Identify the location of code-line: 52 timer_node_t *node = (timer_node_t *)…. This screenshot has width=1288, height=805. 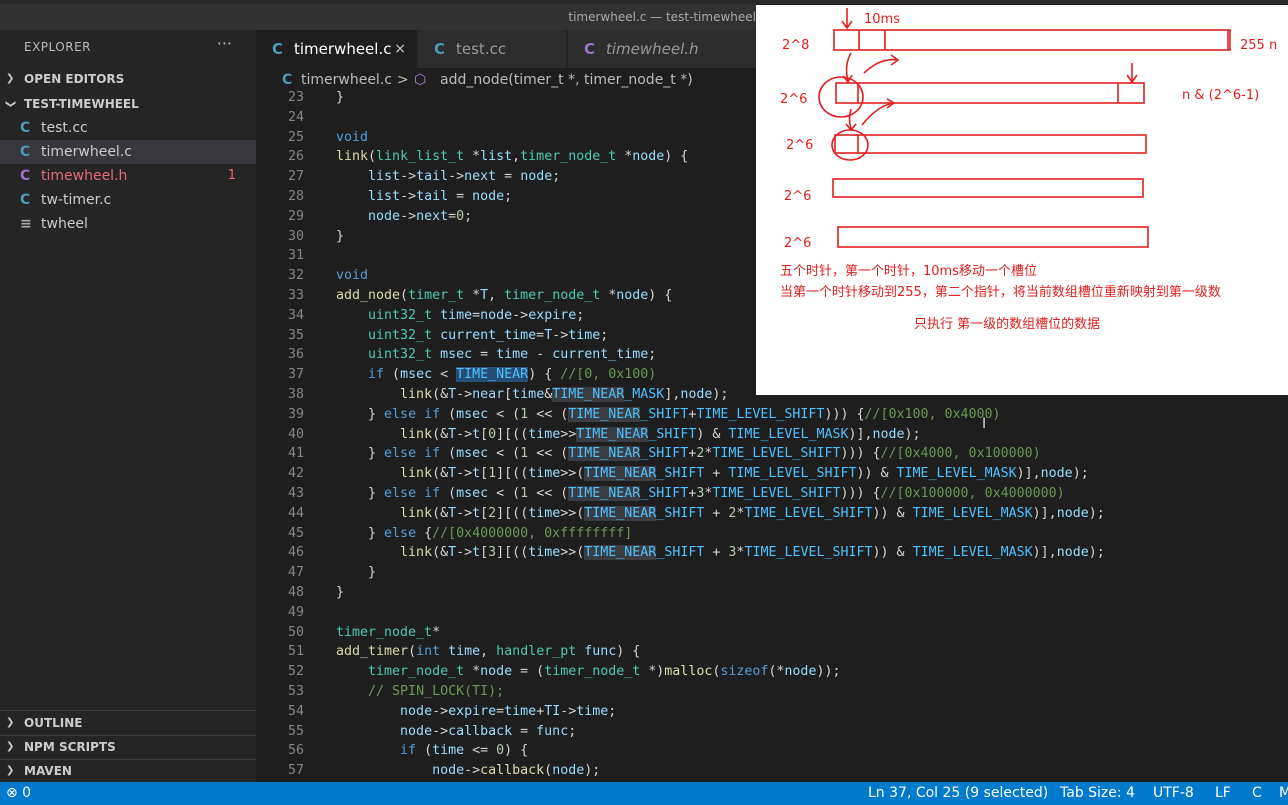
(772, 672).